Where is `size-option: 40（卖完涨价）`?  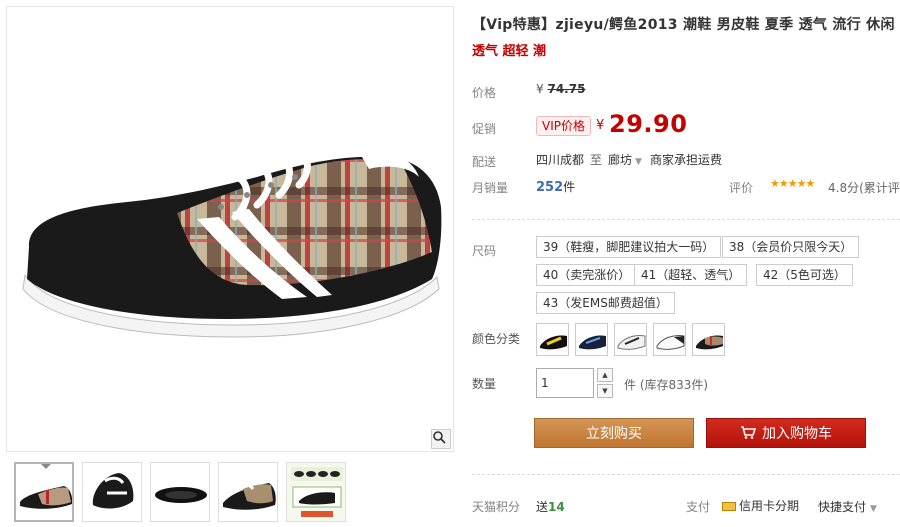 size-option: 40（卖完涨价） is located at coordinates (587, 275).